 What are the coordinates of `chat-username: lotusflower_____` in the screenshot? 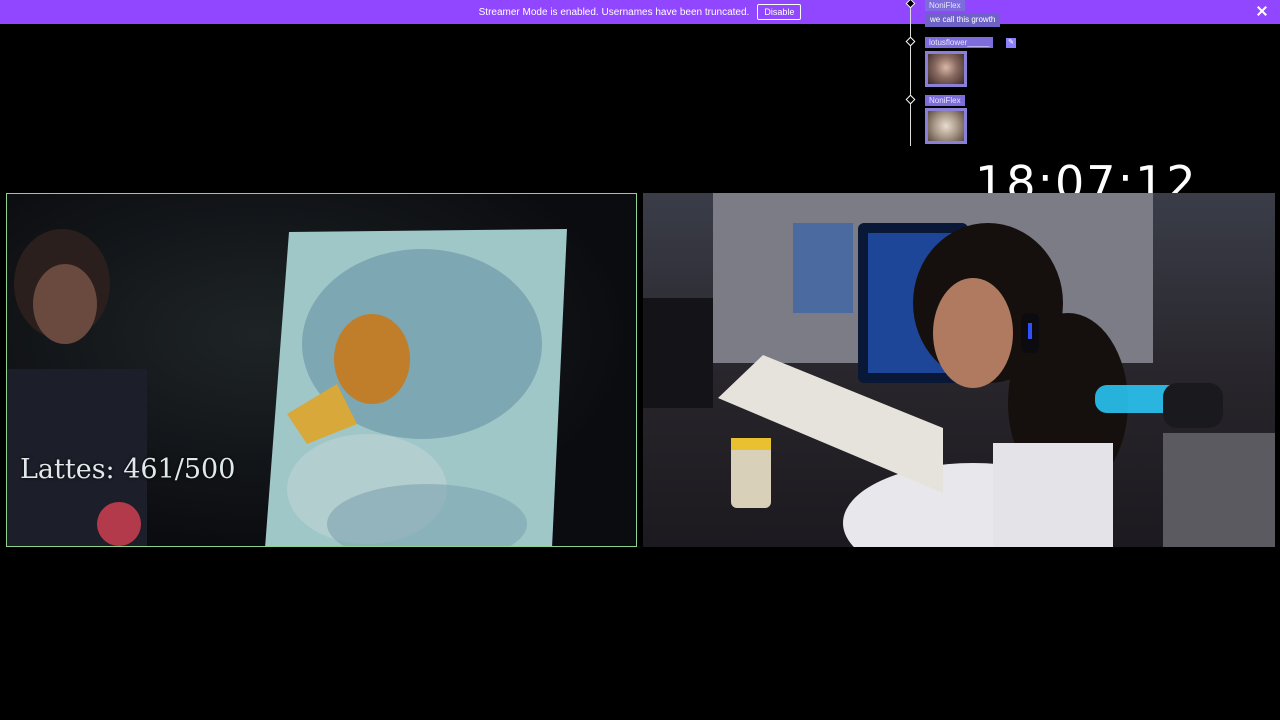 It's located at (959, 42).